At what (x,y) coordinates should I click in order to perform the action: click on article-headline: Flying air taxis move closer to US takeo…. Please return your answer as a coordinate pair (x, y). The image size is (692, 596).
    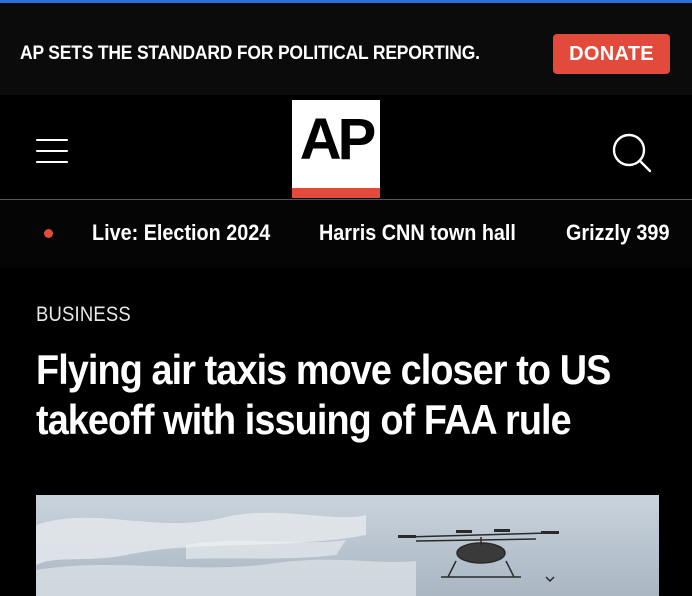
    Looking at the image, I should click on (323, 394).